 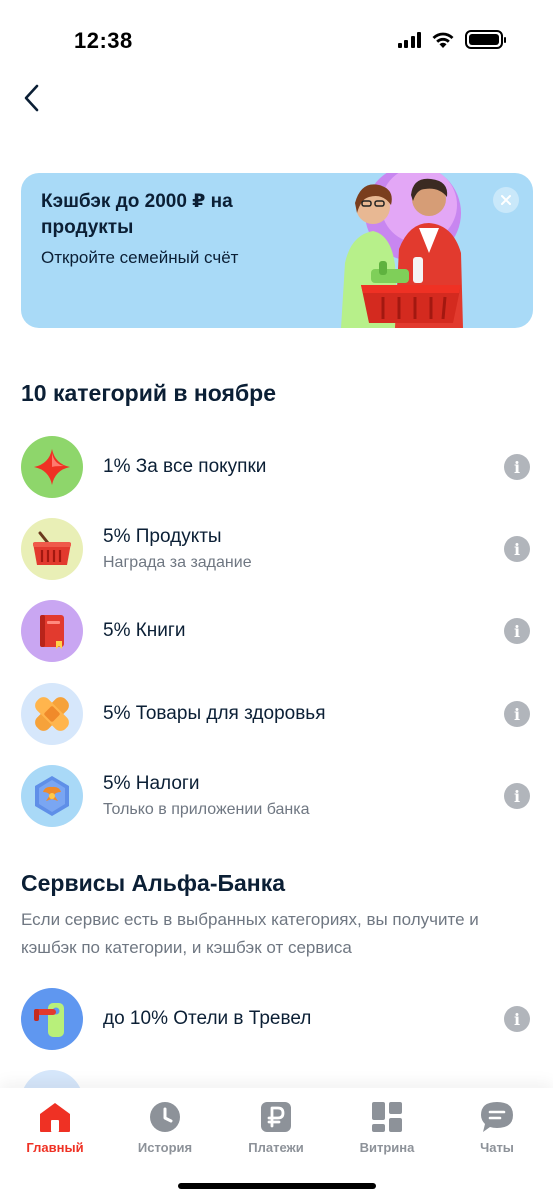 I want to click on tab-label: Витрина, so click(x=387, y=1147).